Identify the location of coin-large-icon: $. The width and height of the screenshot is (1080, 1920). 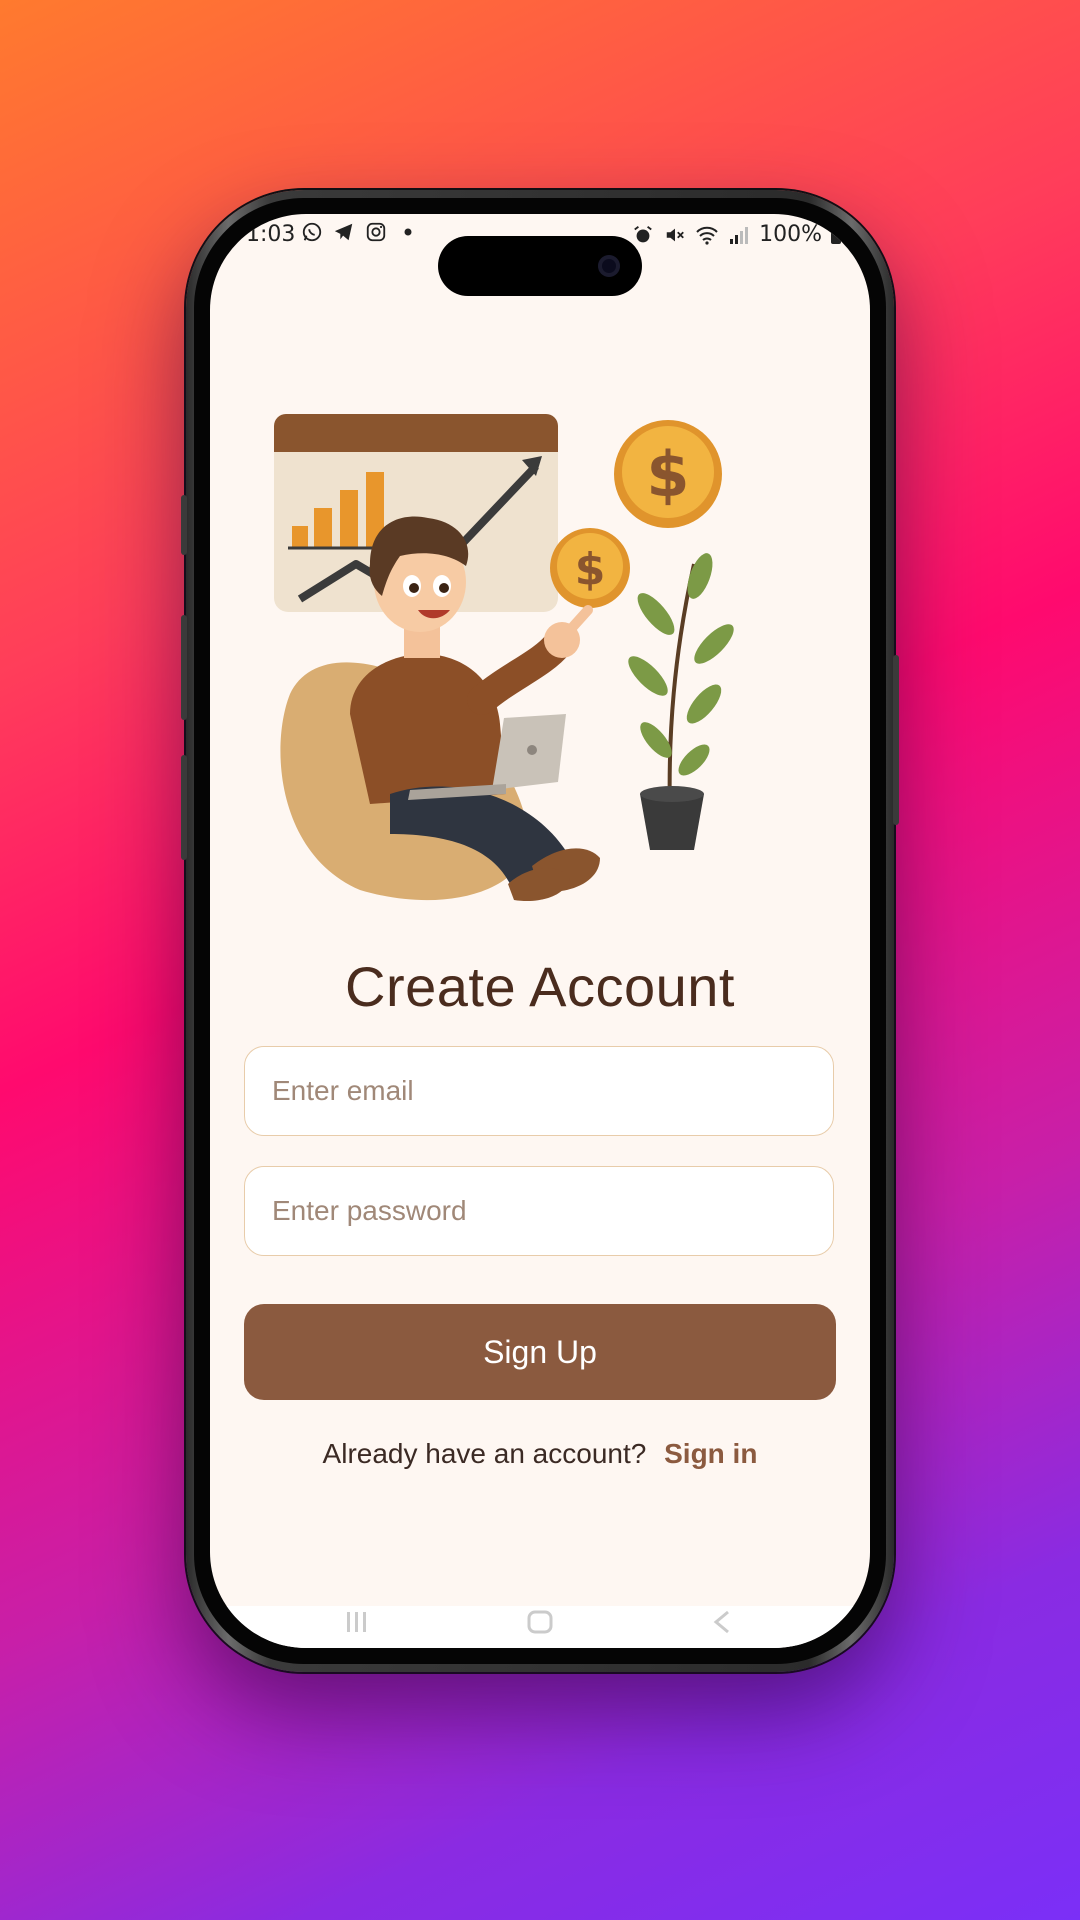
(668, 474).